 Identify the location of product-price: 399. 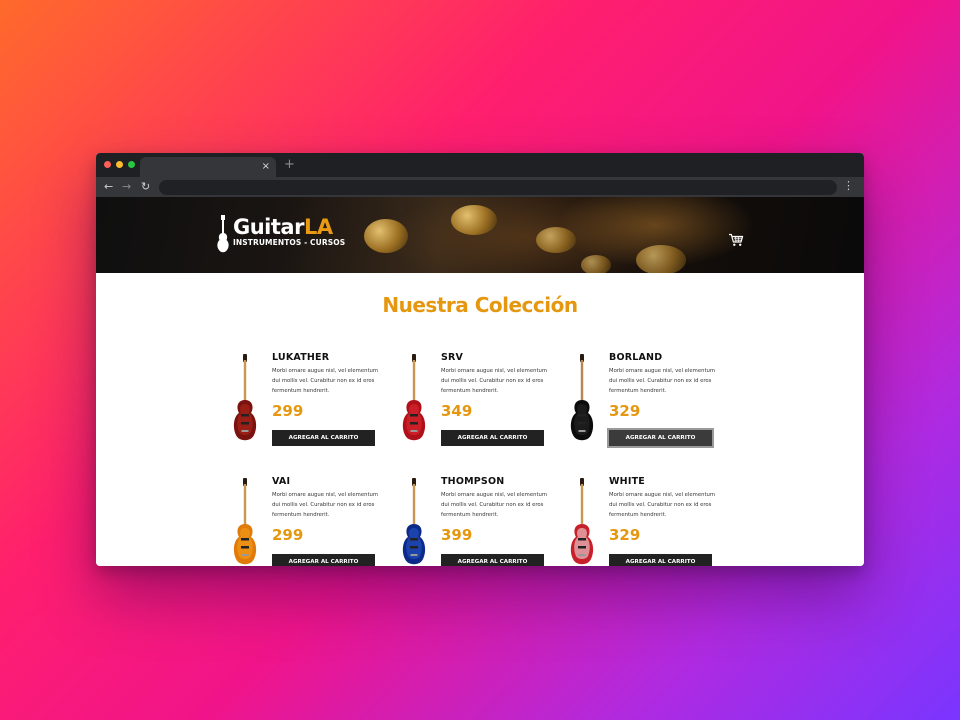
(457, 535).